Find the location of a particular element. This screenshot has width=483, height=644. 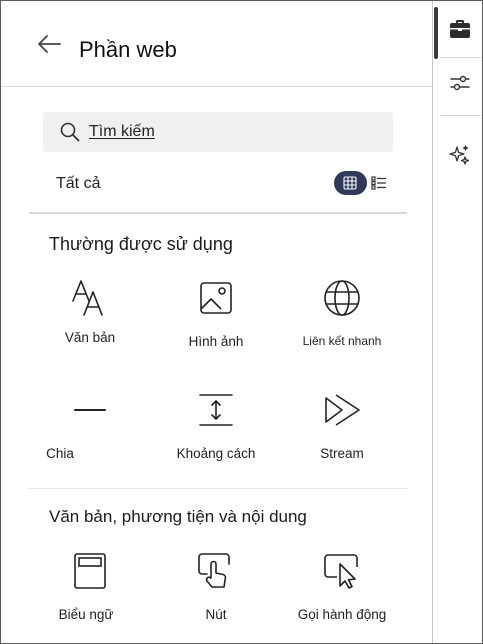

banner-icon is located at coordinates (90, 571).